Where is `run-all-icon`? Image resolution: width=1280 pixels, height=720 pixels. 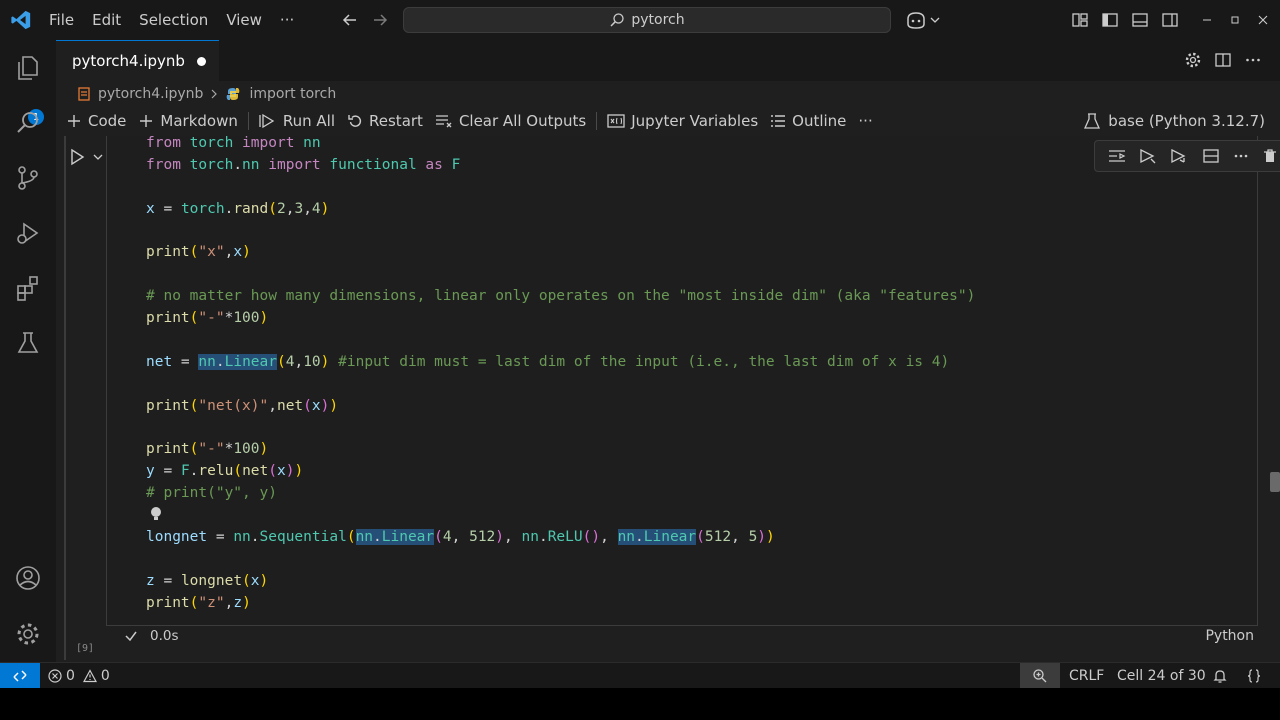
run-all-icon is located at coordinates (268, 121).